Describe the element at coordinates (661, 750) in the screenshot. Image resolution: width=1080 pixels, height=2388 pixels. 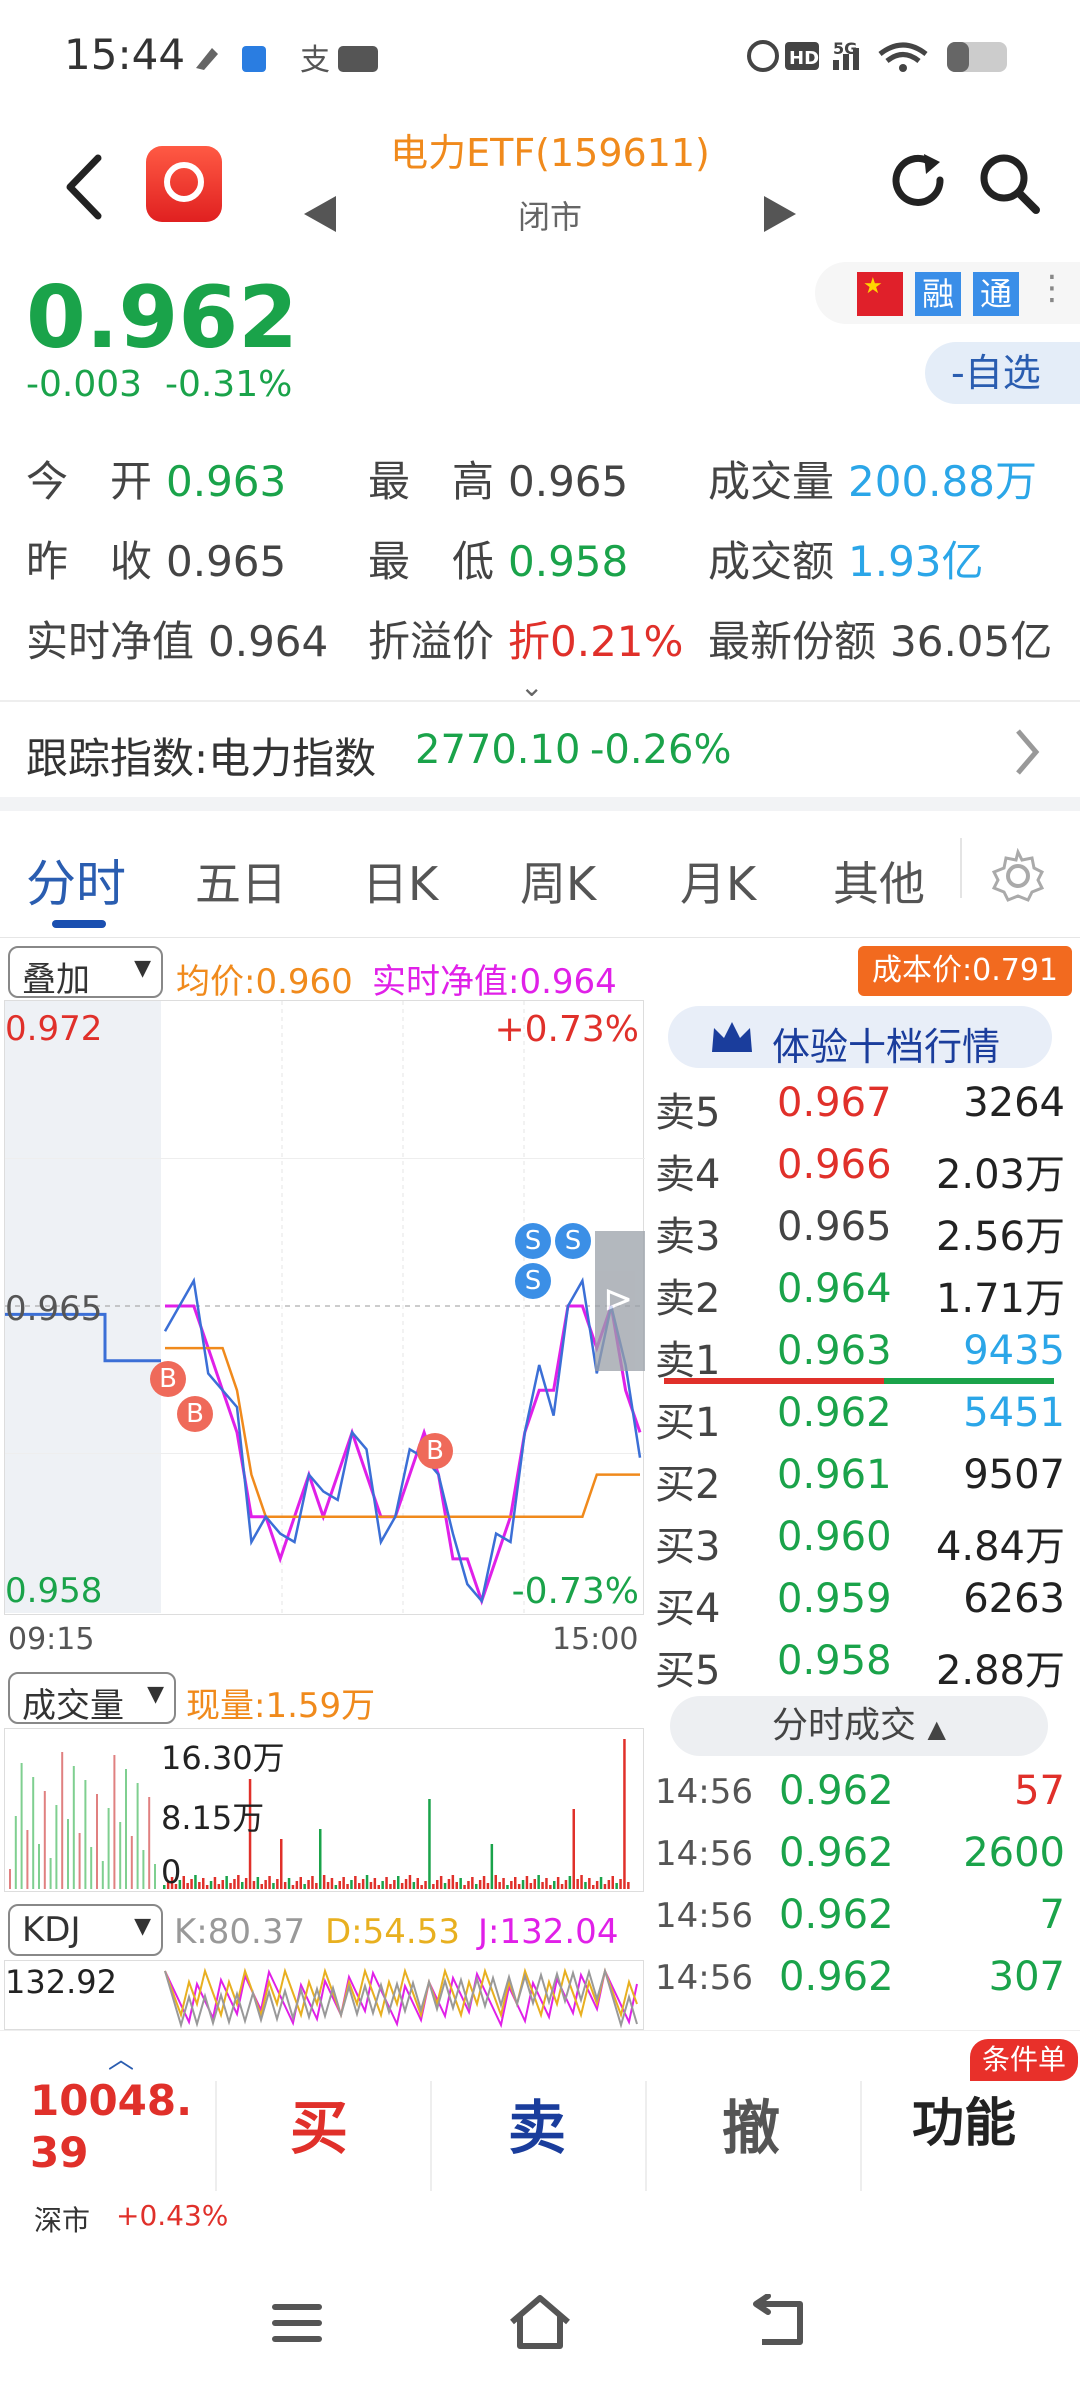
I see `tracking-index-pct: -0.26%` at that location.